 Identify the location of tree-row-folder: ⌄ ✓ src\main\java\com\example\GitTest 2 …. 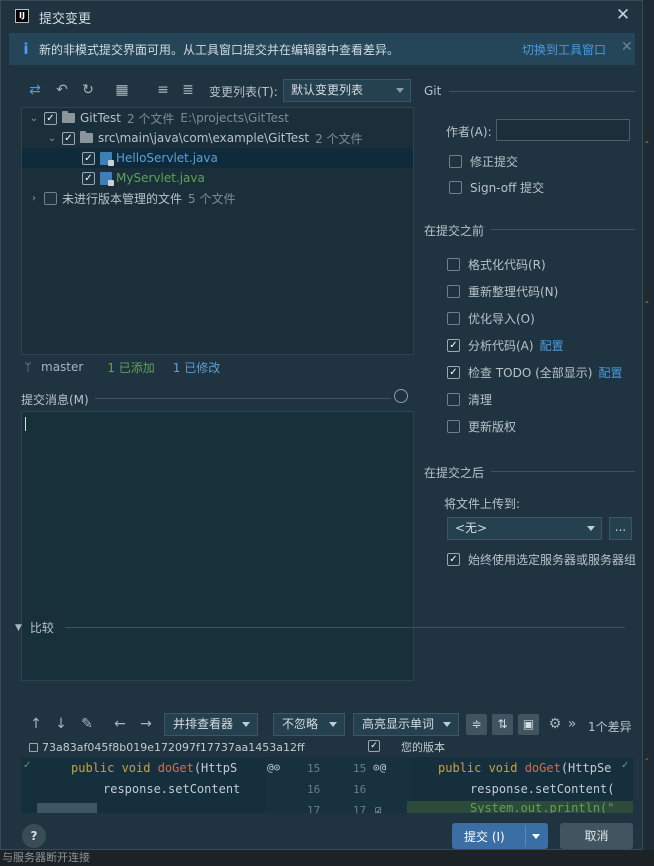
(217, 138).